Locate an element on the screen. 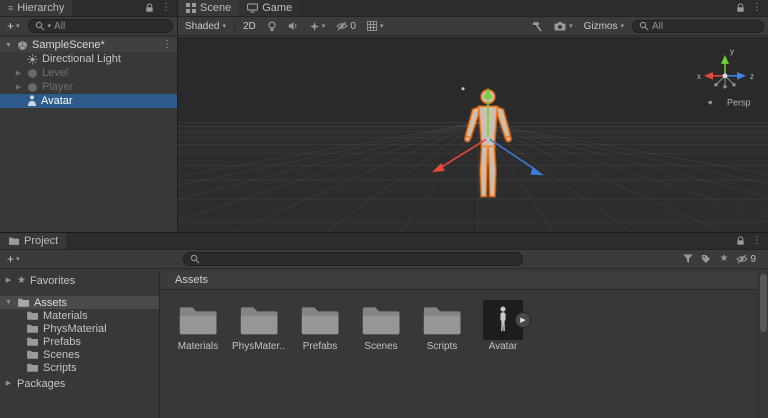 The width and height of the screenshot is (768, 418). tree-item-directional-light: Directional Light is located at coordinates (88, 59).